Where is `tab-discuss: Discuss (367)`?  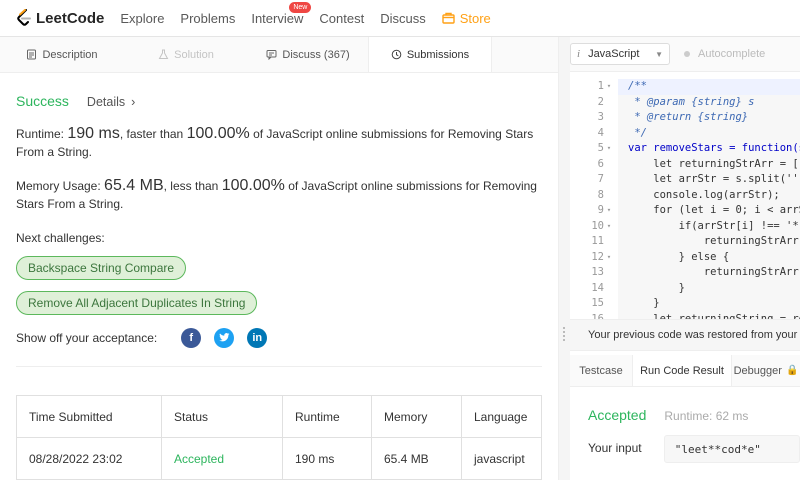
tab-discuss: Discuss (367) is located at coordinates (308, 54).